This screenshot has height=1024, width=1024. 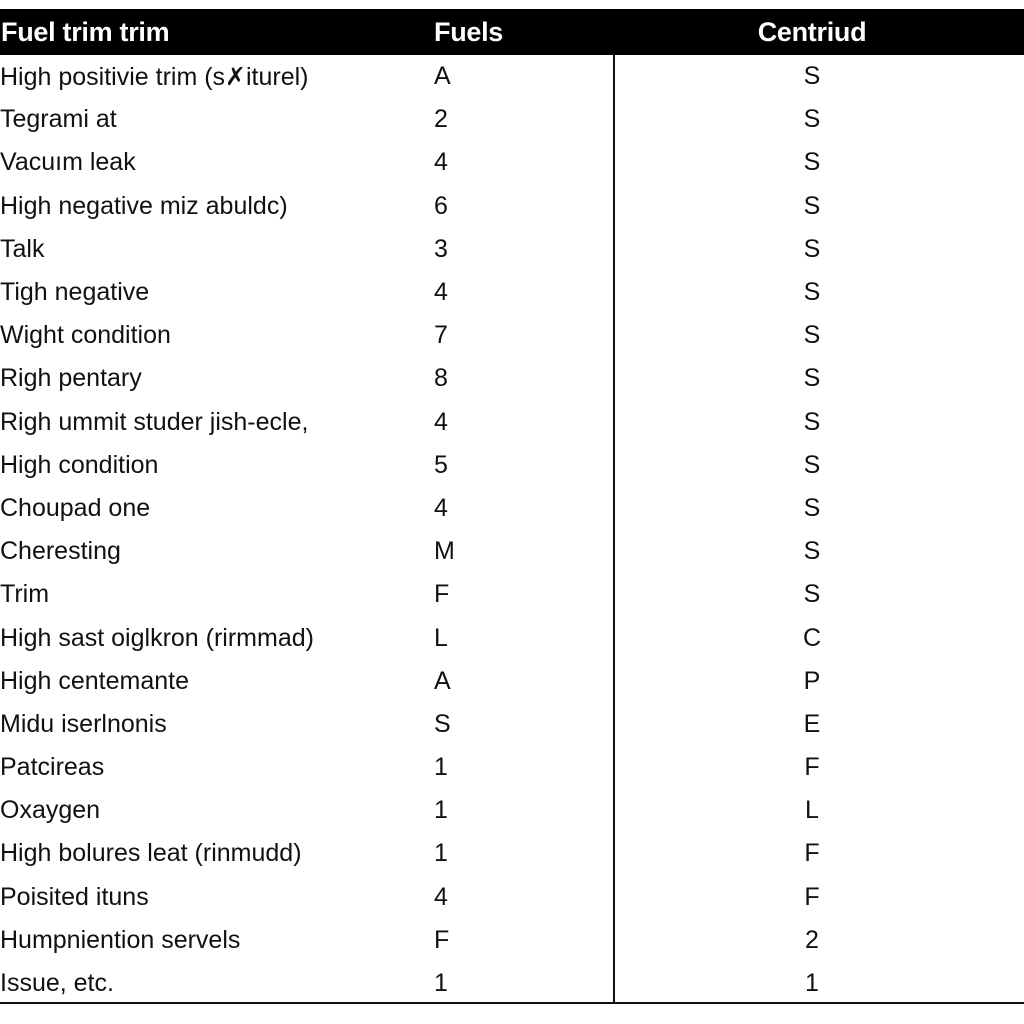 I want to click on cell-condition: Talk, so click(x=22, y=248).